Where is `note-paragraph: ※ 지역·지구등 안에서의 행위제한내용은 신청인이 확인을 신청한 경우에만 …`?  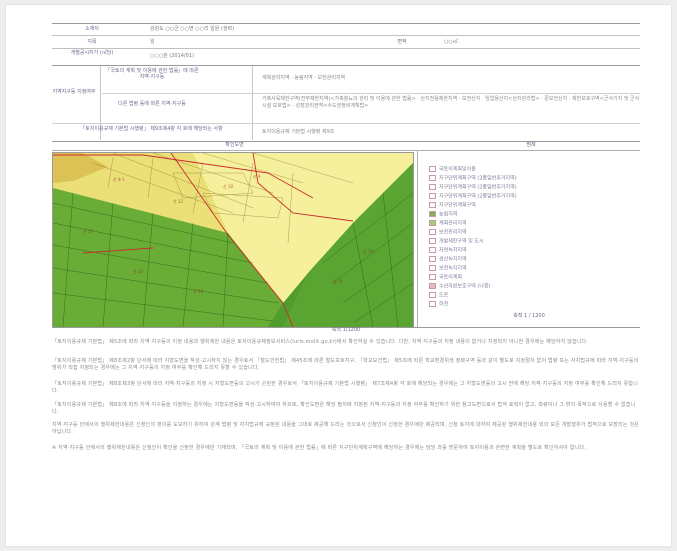
note-paragraph: ※ 지역·지구등 안에서의 행위제한내용은 신청인이 확인을 신청한 경우에만 … is located at coordinates (319, 448).